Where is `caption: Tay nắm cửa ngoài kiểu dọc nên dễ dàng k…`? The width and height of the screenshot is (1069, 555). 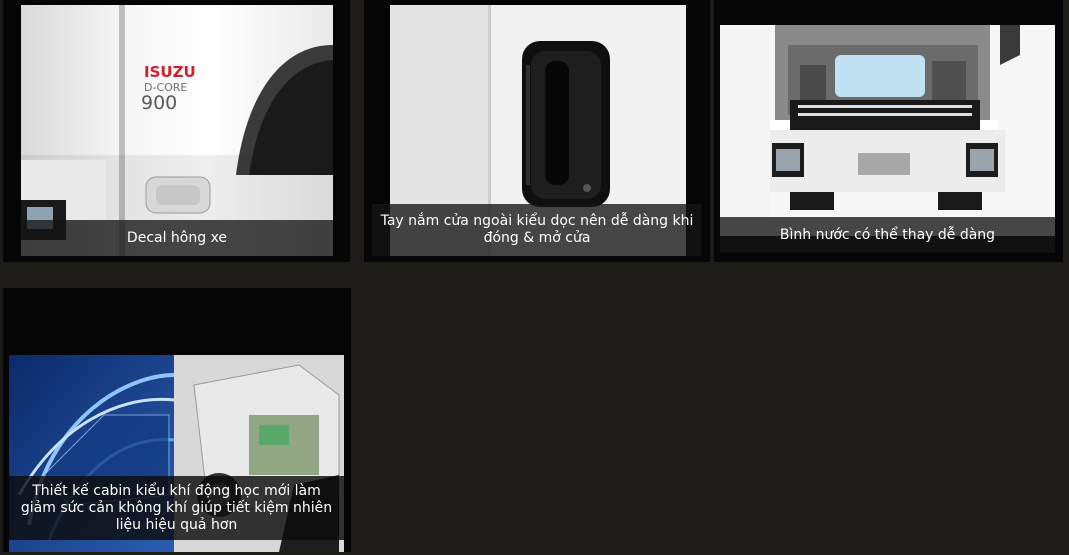 caption: Tay nắm cửa ngoài kiểu dọc nên dễ dàng k… is located at coordinates (537, 230).